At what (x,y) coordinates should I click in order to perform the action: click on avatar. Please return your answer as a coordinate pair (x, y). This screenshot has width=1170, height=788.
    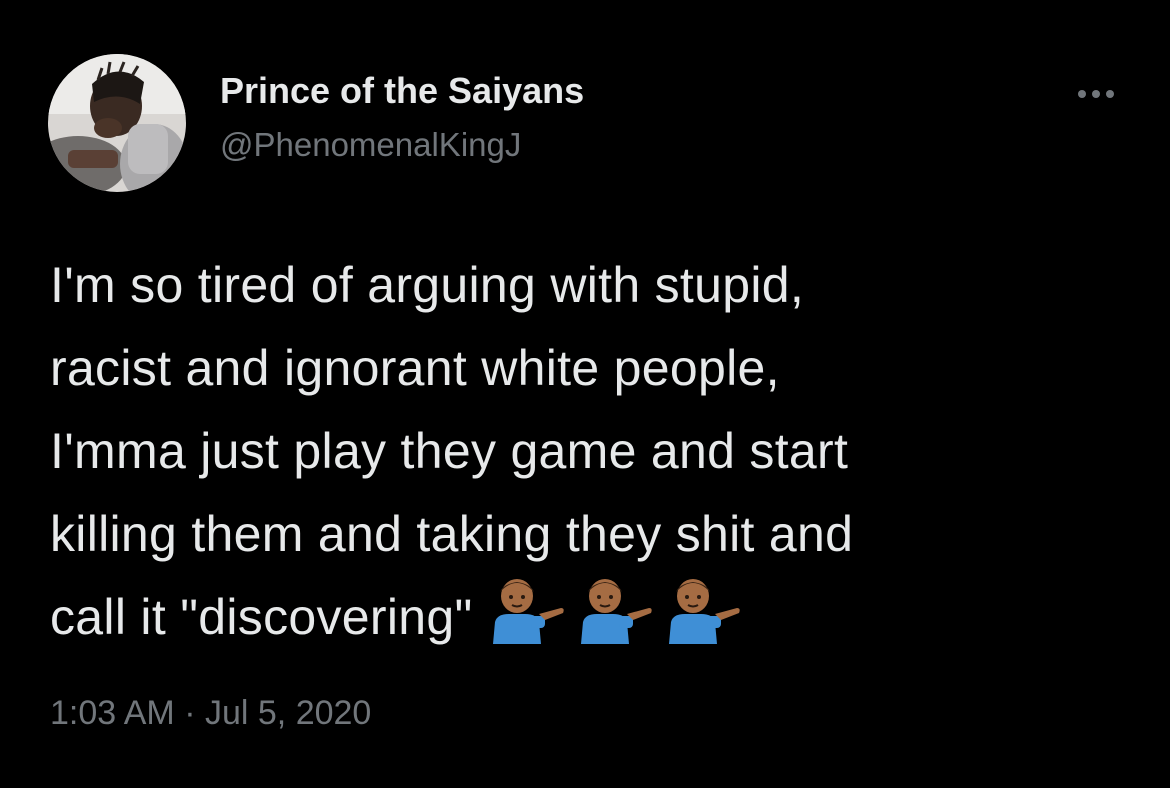
    Looking at the image, I should click on (117, 123).